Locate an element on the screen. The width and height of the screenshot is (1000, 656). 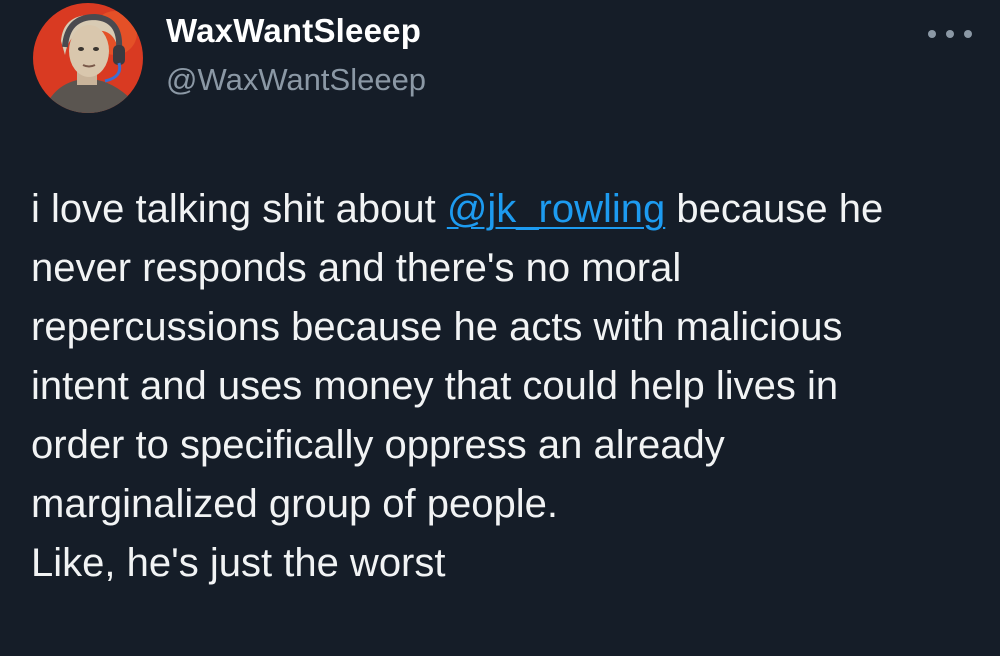
avatar-icon is located at coordinates (88, 58).